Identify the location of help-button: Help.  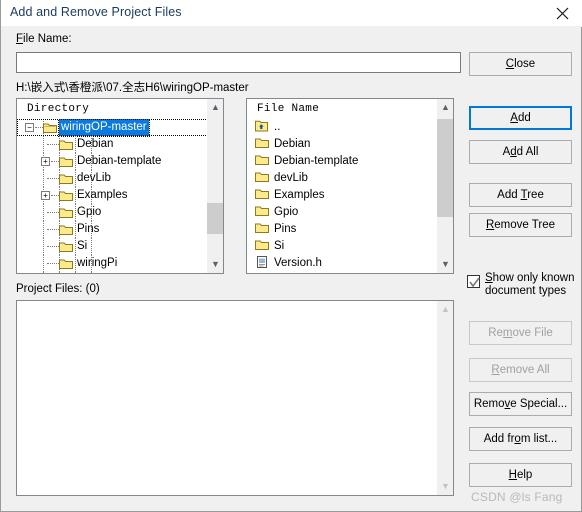
(520, 475).